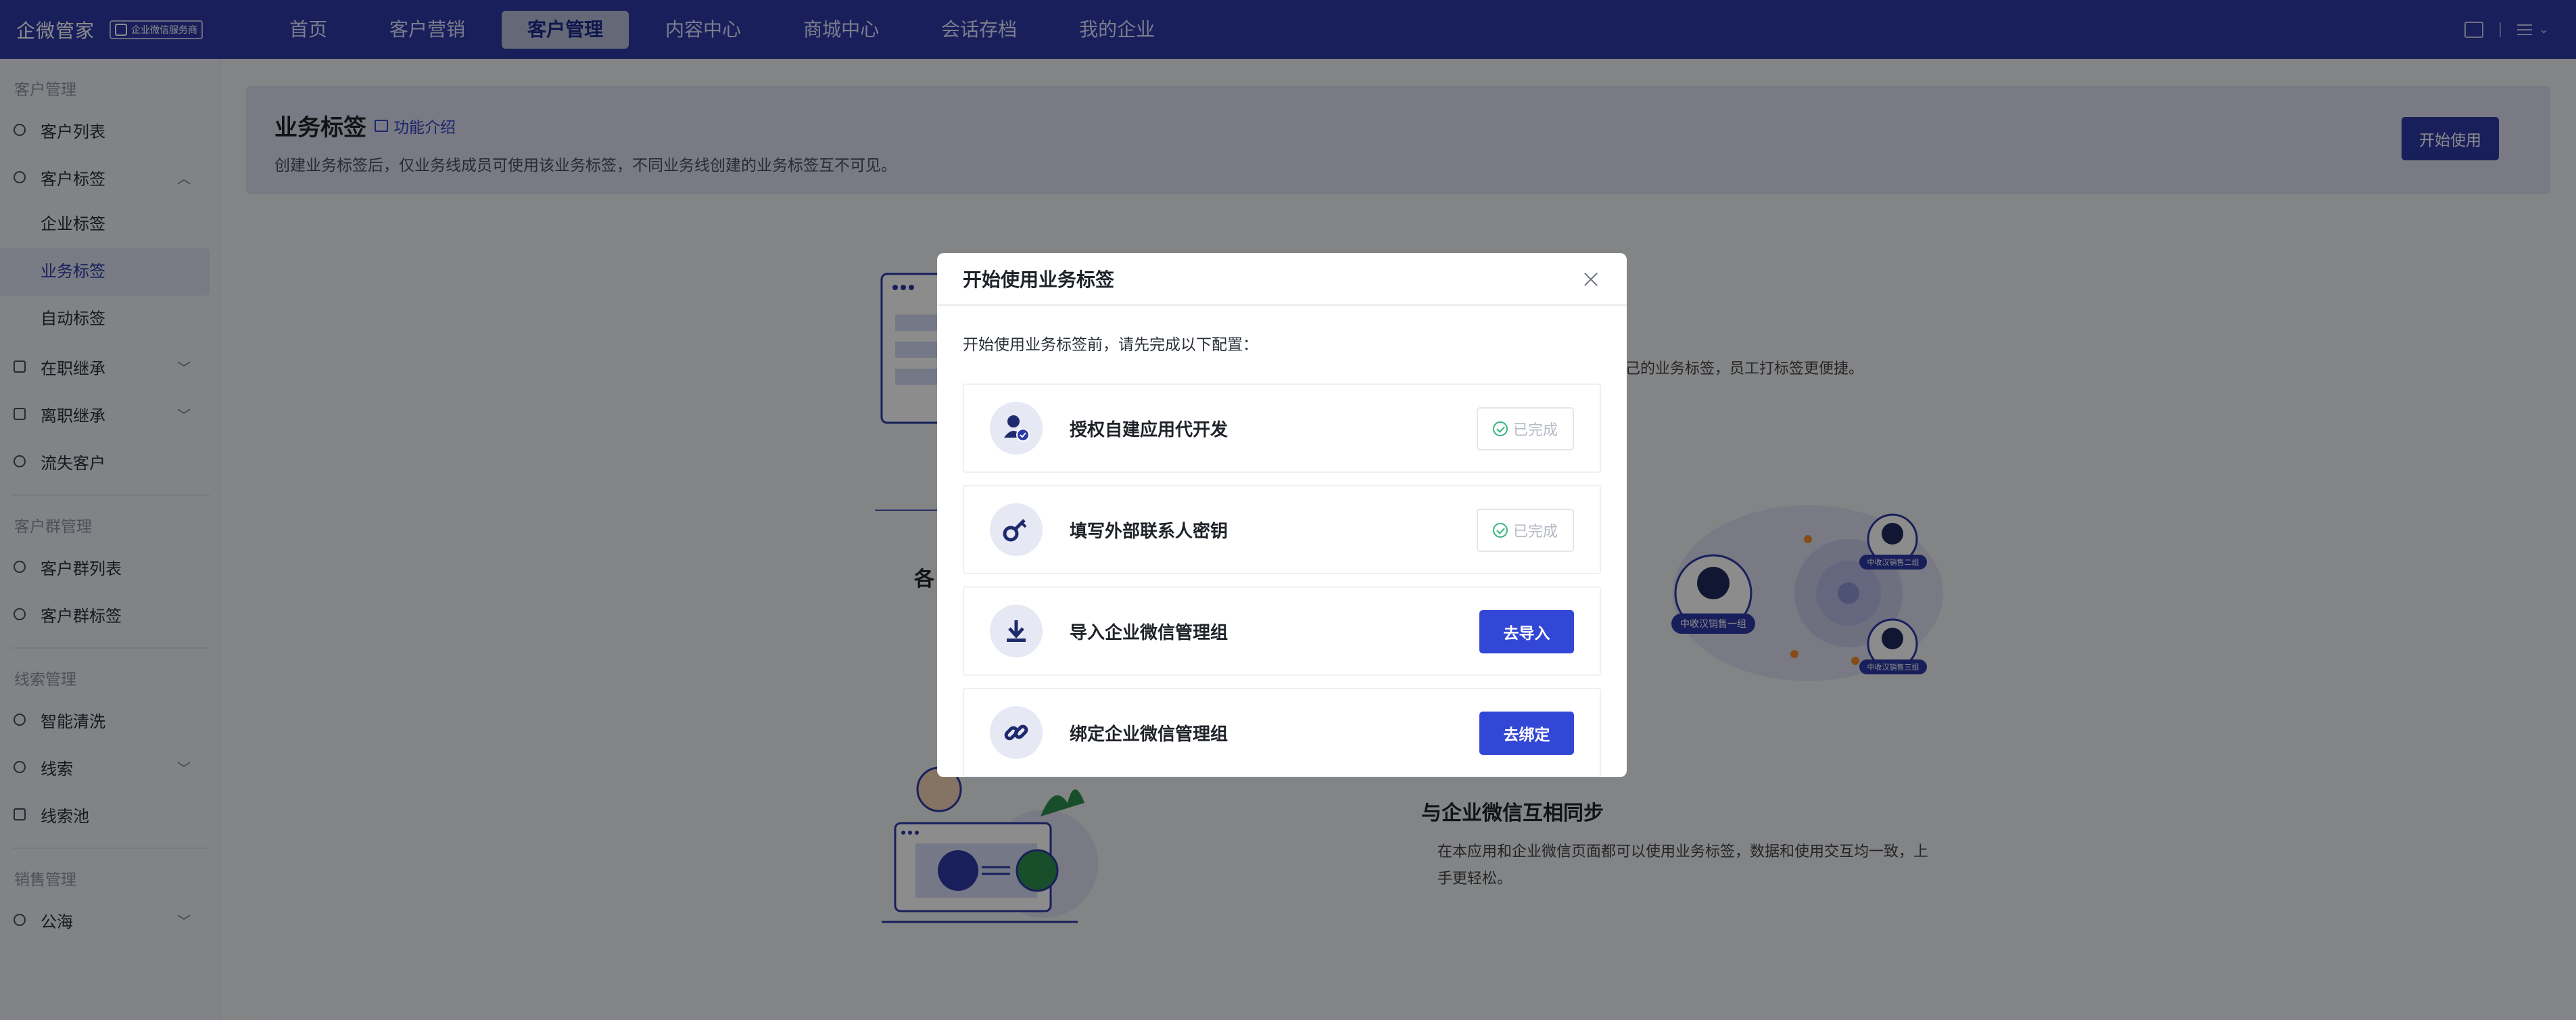 Image resolution: width=2576 pixels, height=1020 pixels. Describe the element at coordinates (1149, 632) in the screenshot. I see `step-label: 导入企业微信管理组` at that location.